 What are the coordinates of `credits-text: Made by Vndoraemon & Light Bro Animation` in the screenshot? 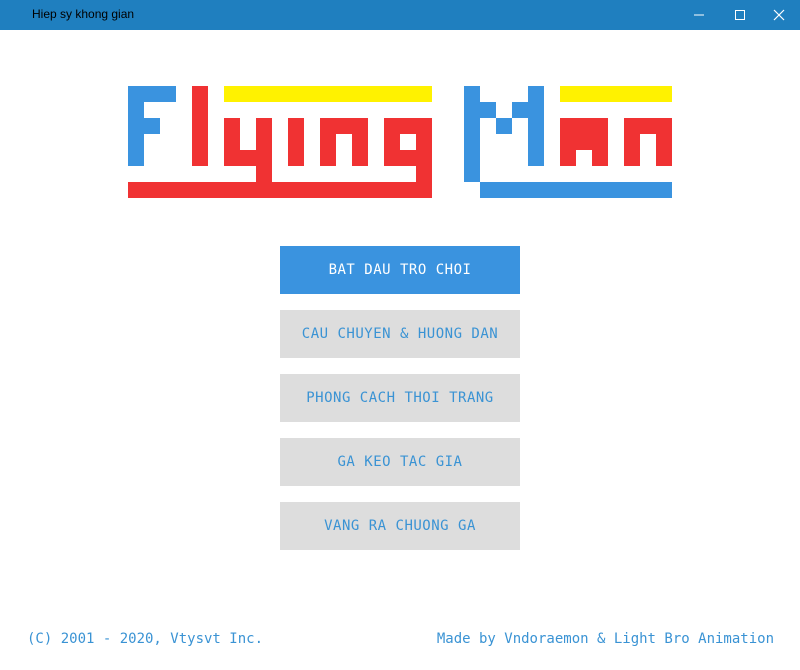 It's located at (605, 639).